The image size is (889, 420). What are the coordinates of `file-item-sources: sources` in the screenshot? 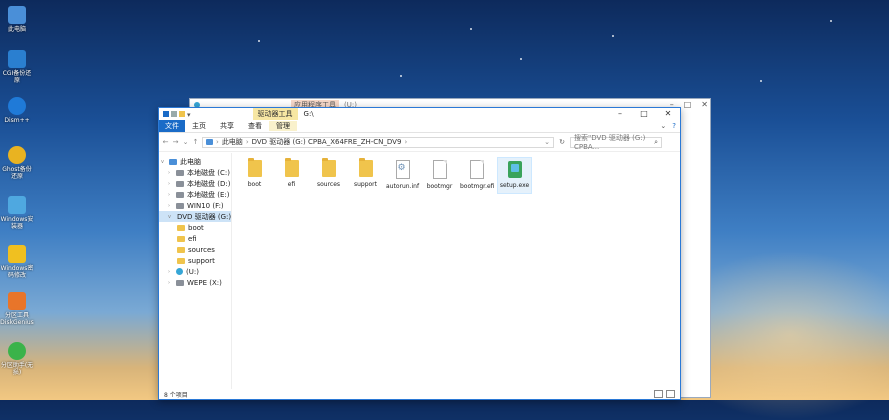 It's located at (328, 174).